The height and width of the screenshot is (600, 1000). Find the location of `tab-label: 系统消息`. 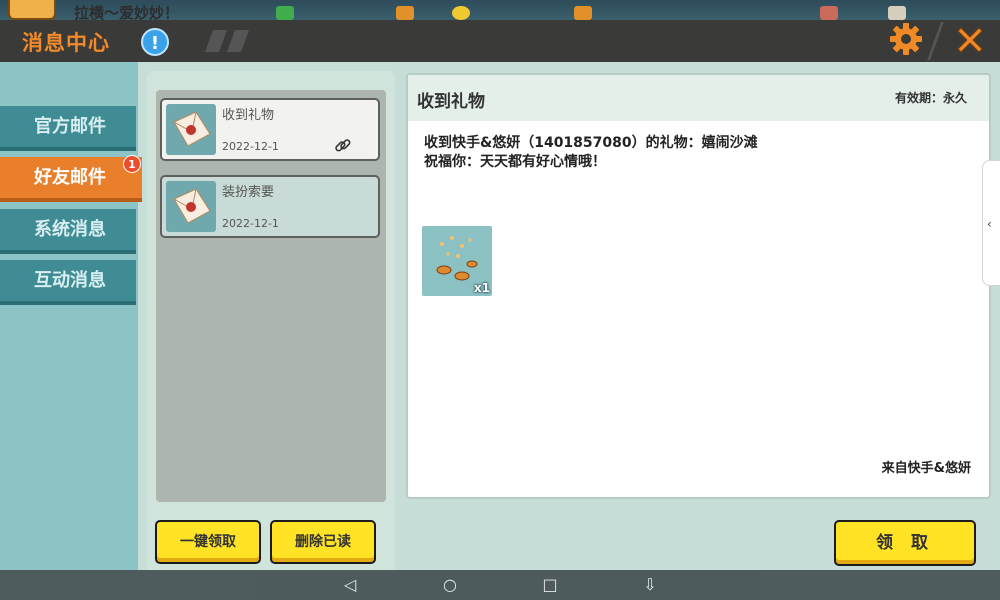

tab-label: 系统消息 is located at coordinates (70, 229).